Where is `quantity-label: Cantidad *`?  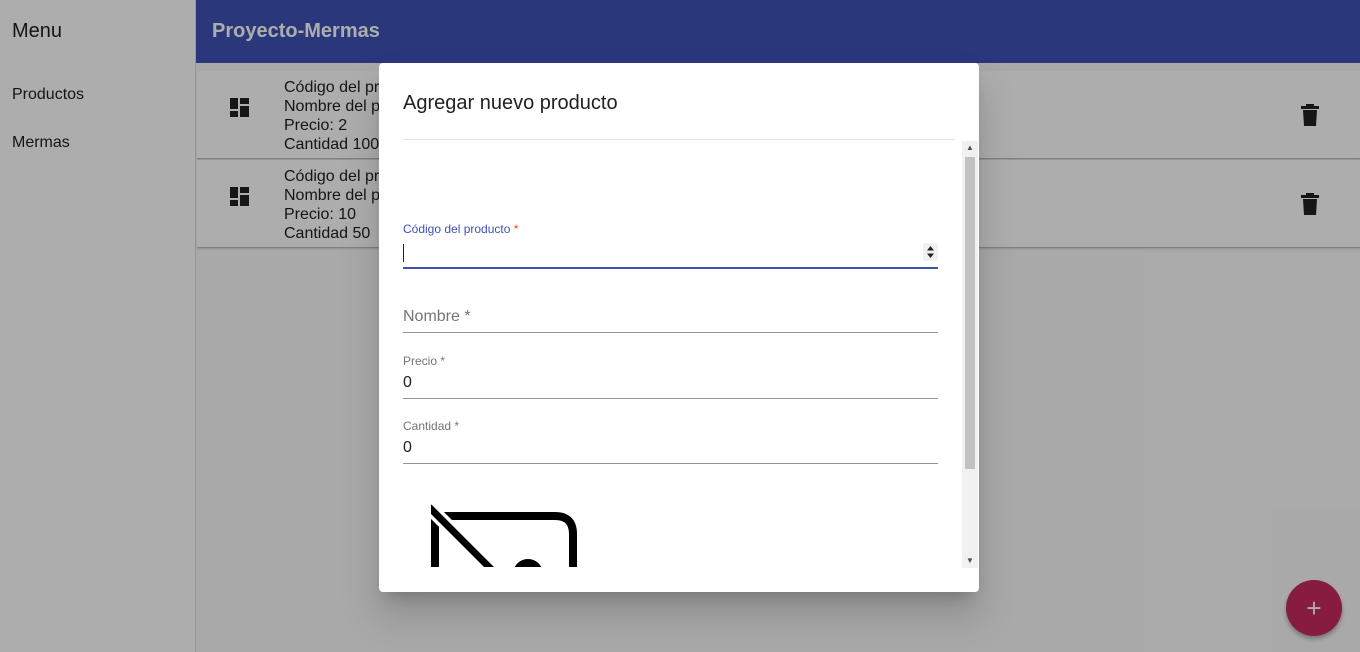 quantity-label: Cantidad * is located at coordinates (431, 426).